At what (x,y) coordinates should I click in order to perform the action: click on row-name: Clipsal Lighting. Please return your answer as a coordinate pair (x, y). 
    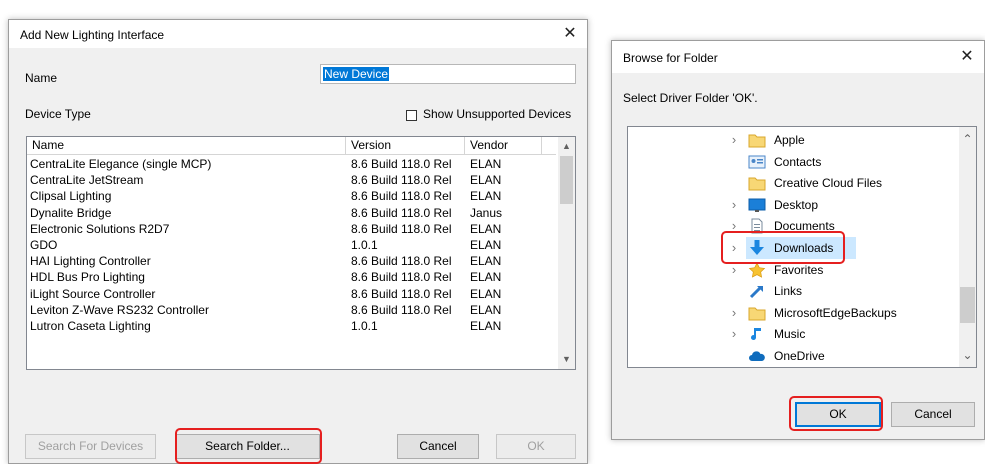
    Looking at the image, I should click on (71, 196).